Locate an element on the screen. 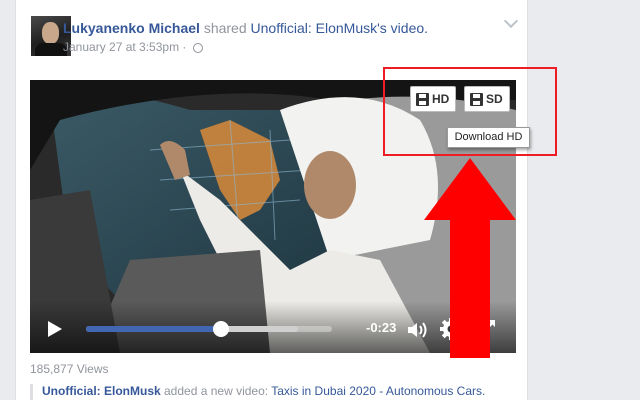 This screenshot has height=400, width=640. view-count: 185,877 Views is located at coordinates (69, 369).